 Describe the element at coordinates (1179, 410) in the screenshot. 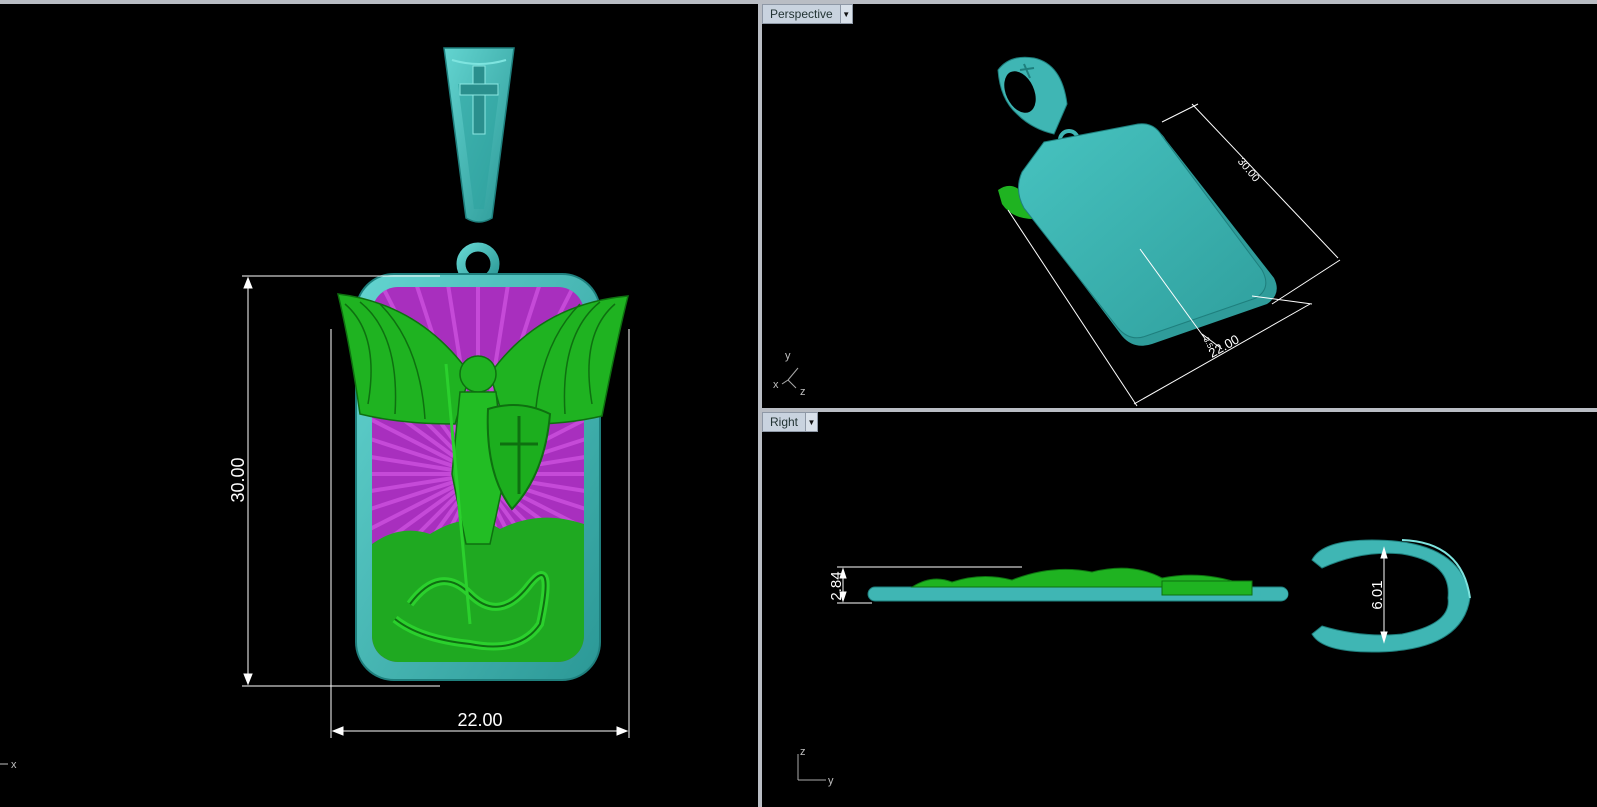

I see `viewport-splitter-horizontal` at that location.